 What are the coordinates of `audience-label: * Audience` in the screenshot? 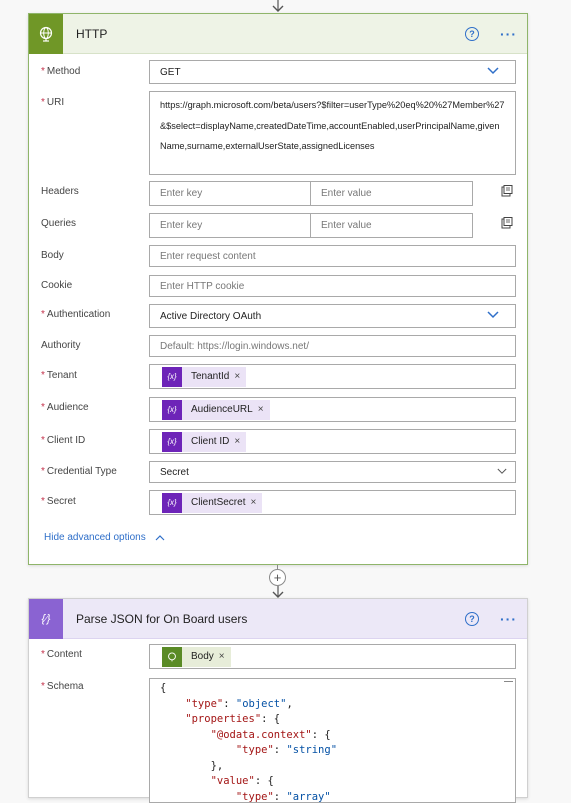 It's located at (65, 407).